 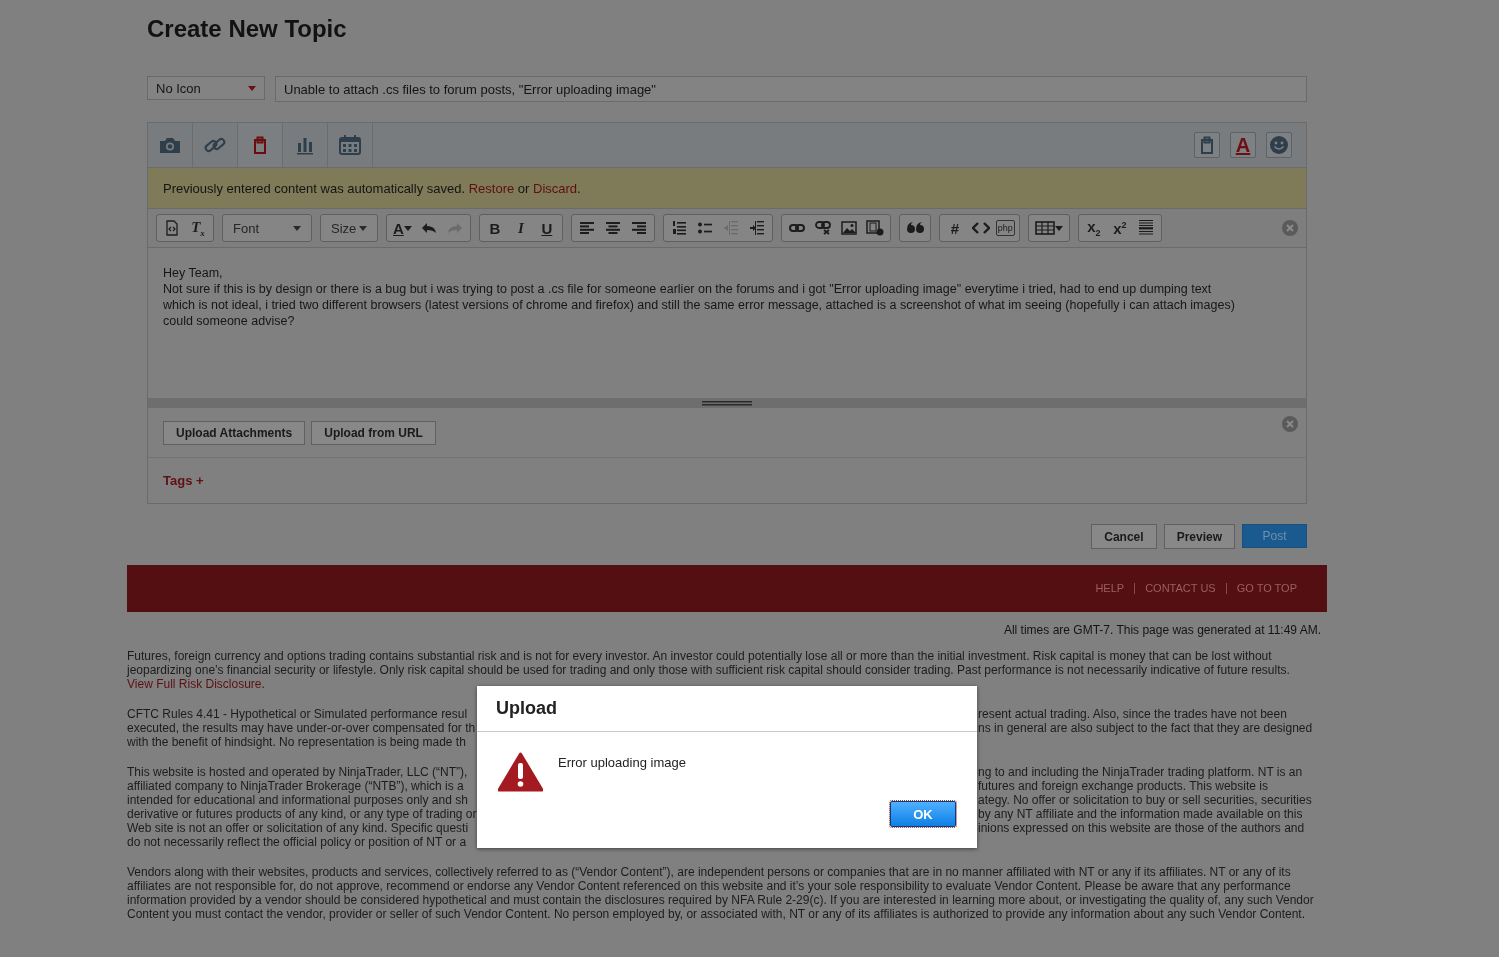 I want to click on align-left-icon, so click(x=586, y=228).